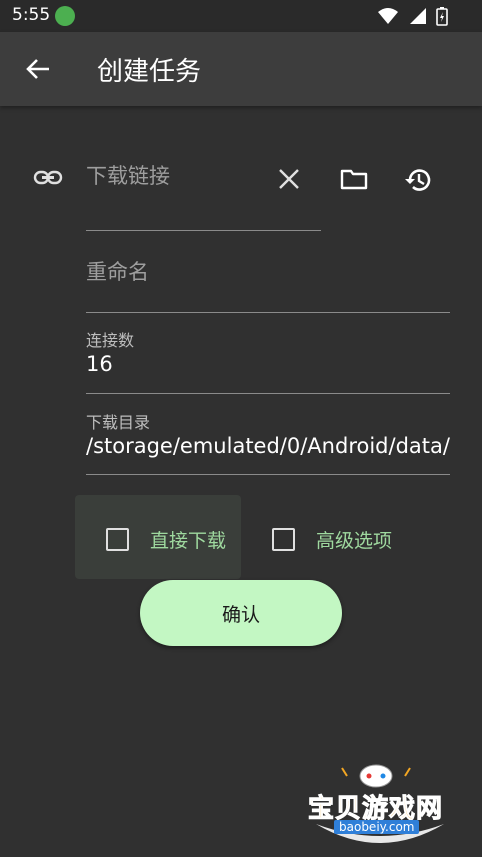  I want to click on link-icon, so click(48, 177).